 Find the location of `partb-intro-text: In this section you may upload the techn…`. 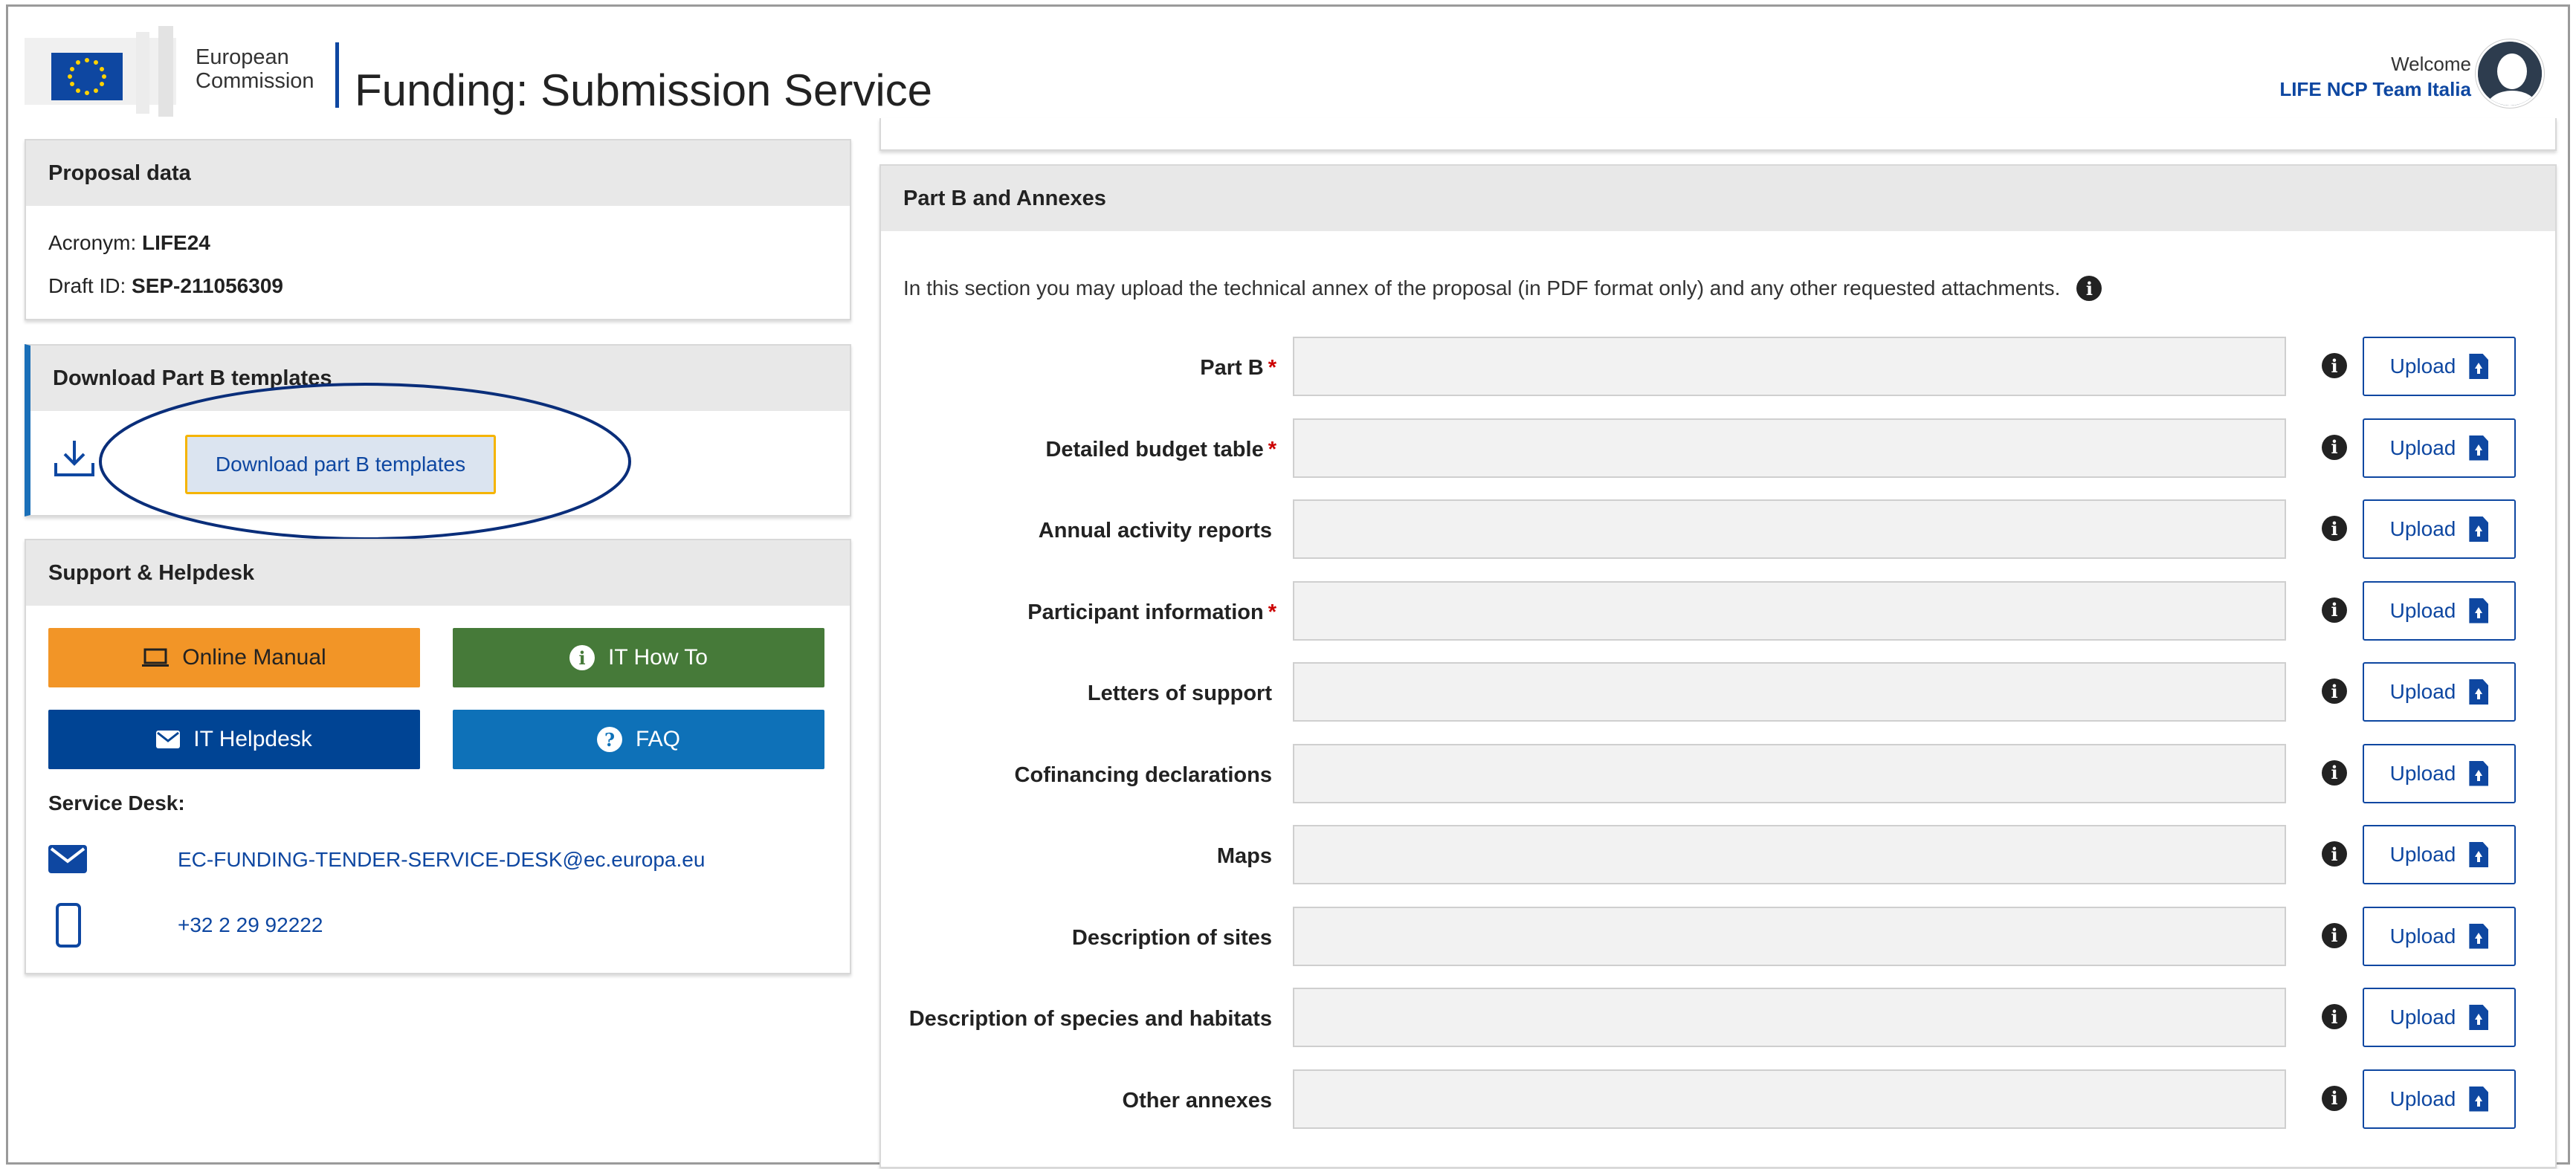

partb-intro-text: In this section you may upload the techn… is located at coordinates (1482, 287).